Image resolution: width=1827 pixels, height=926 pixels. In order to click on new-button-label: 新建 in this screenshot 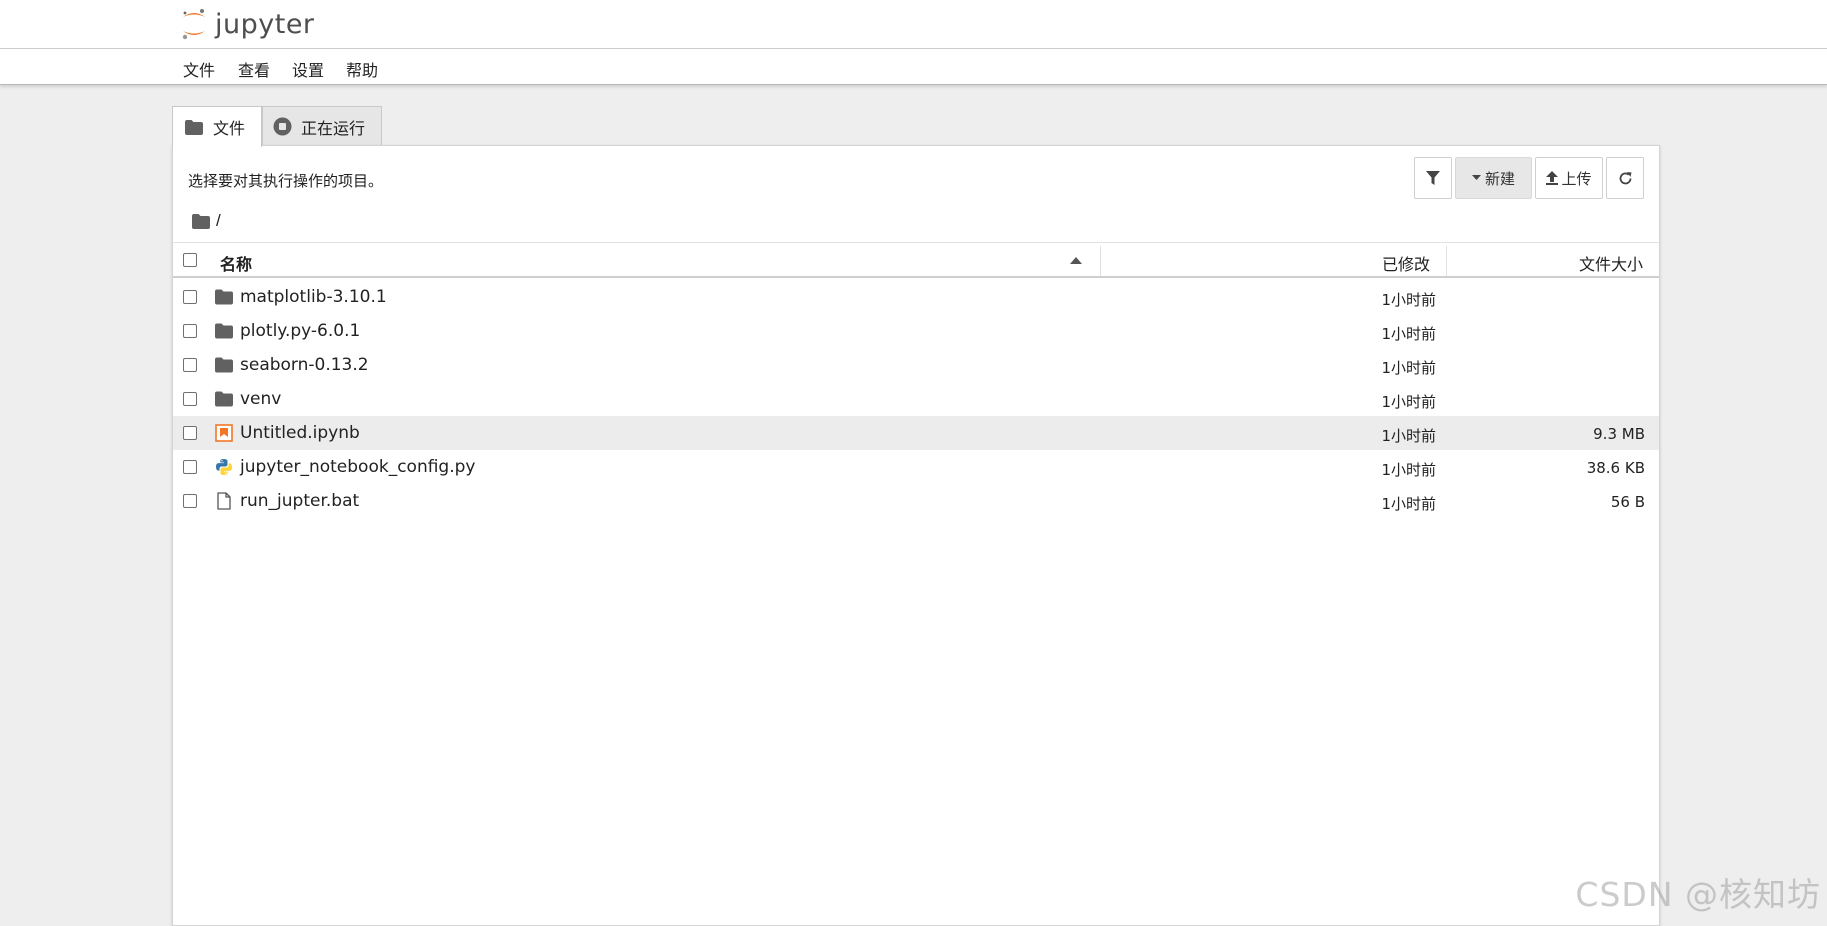, I will do `click(1499, 178)`.